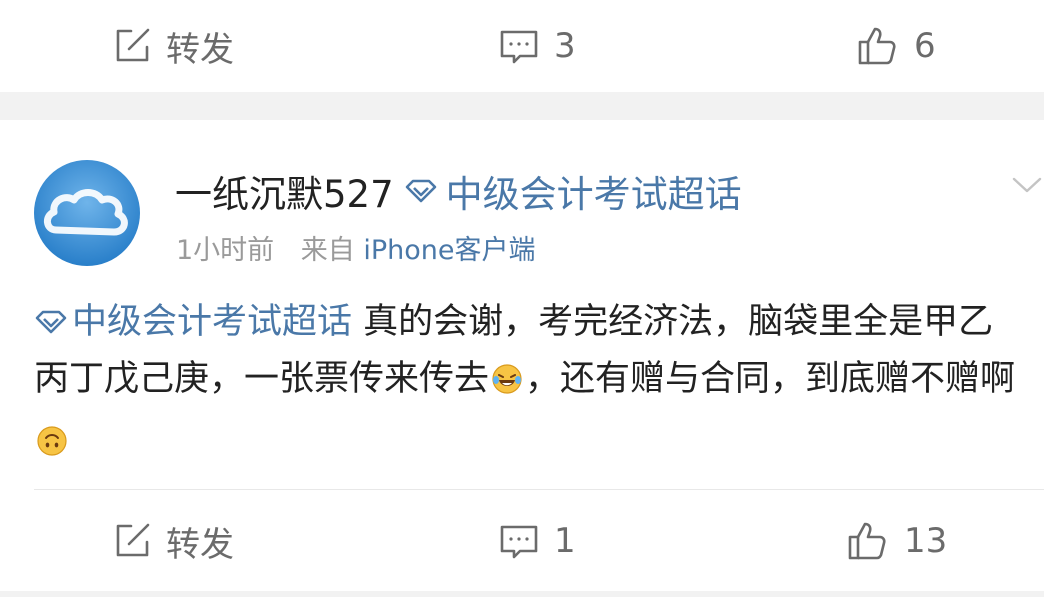 The width and height of the screenshot is (1044, 597). What do you see at coordinates (52, 446) in the screenshot?
I see `upside-down-face-emoji` at bounding box center [52, 446].